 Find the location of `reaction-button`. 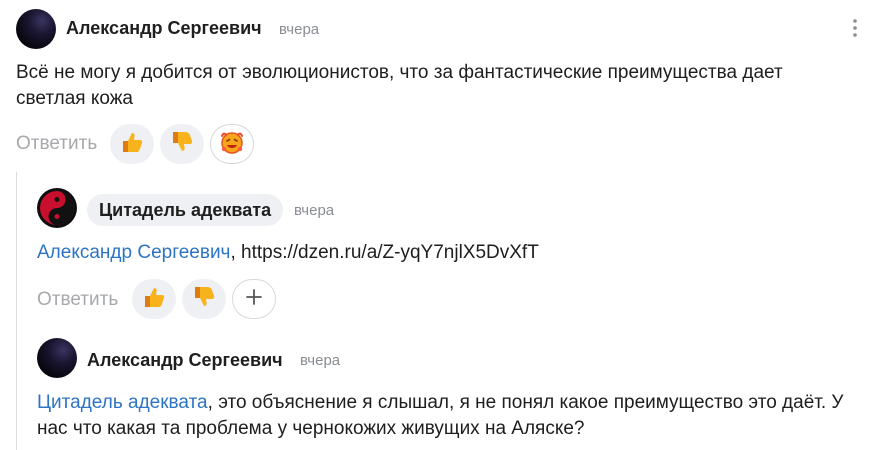

reaction-button is located at coordinates (232, 144).